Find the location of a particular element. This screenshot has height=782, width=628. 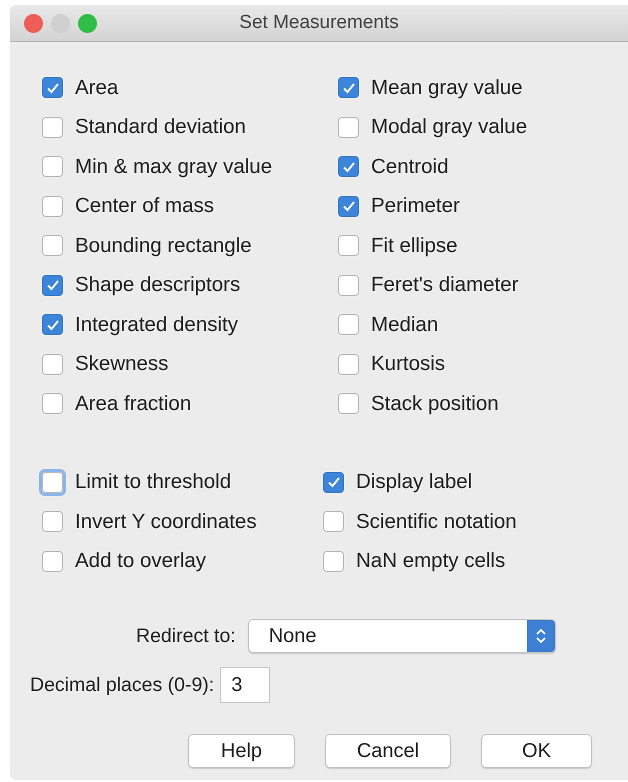

checkbox-label: Mean gray value is located at coordinates (447, 88).